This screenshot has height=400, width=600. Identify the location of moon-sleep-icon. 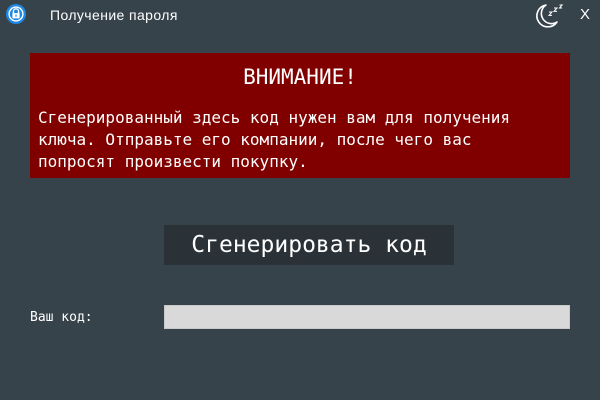
(550, 16).